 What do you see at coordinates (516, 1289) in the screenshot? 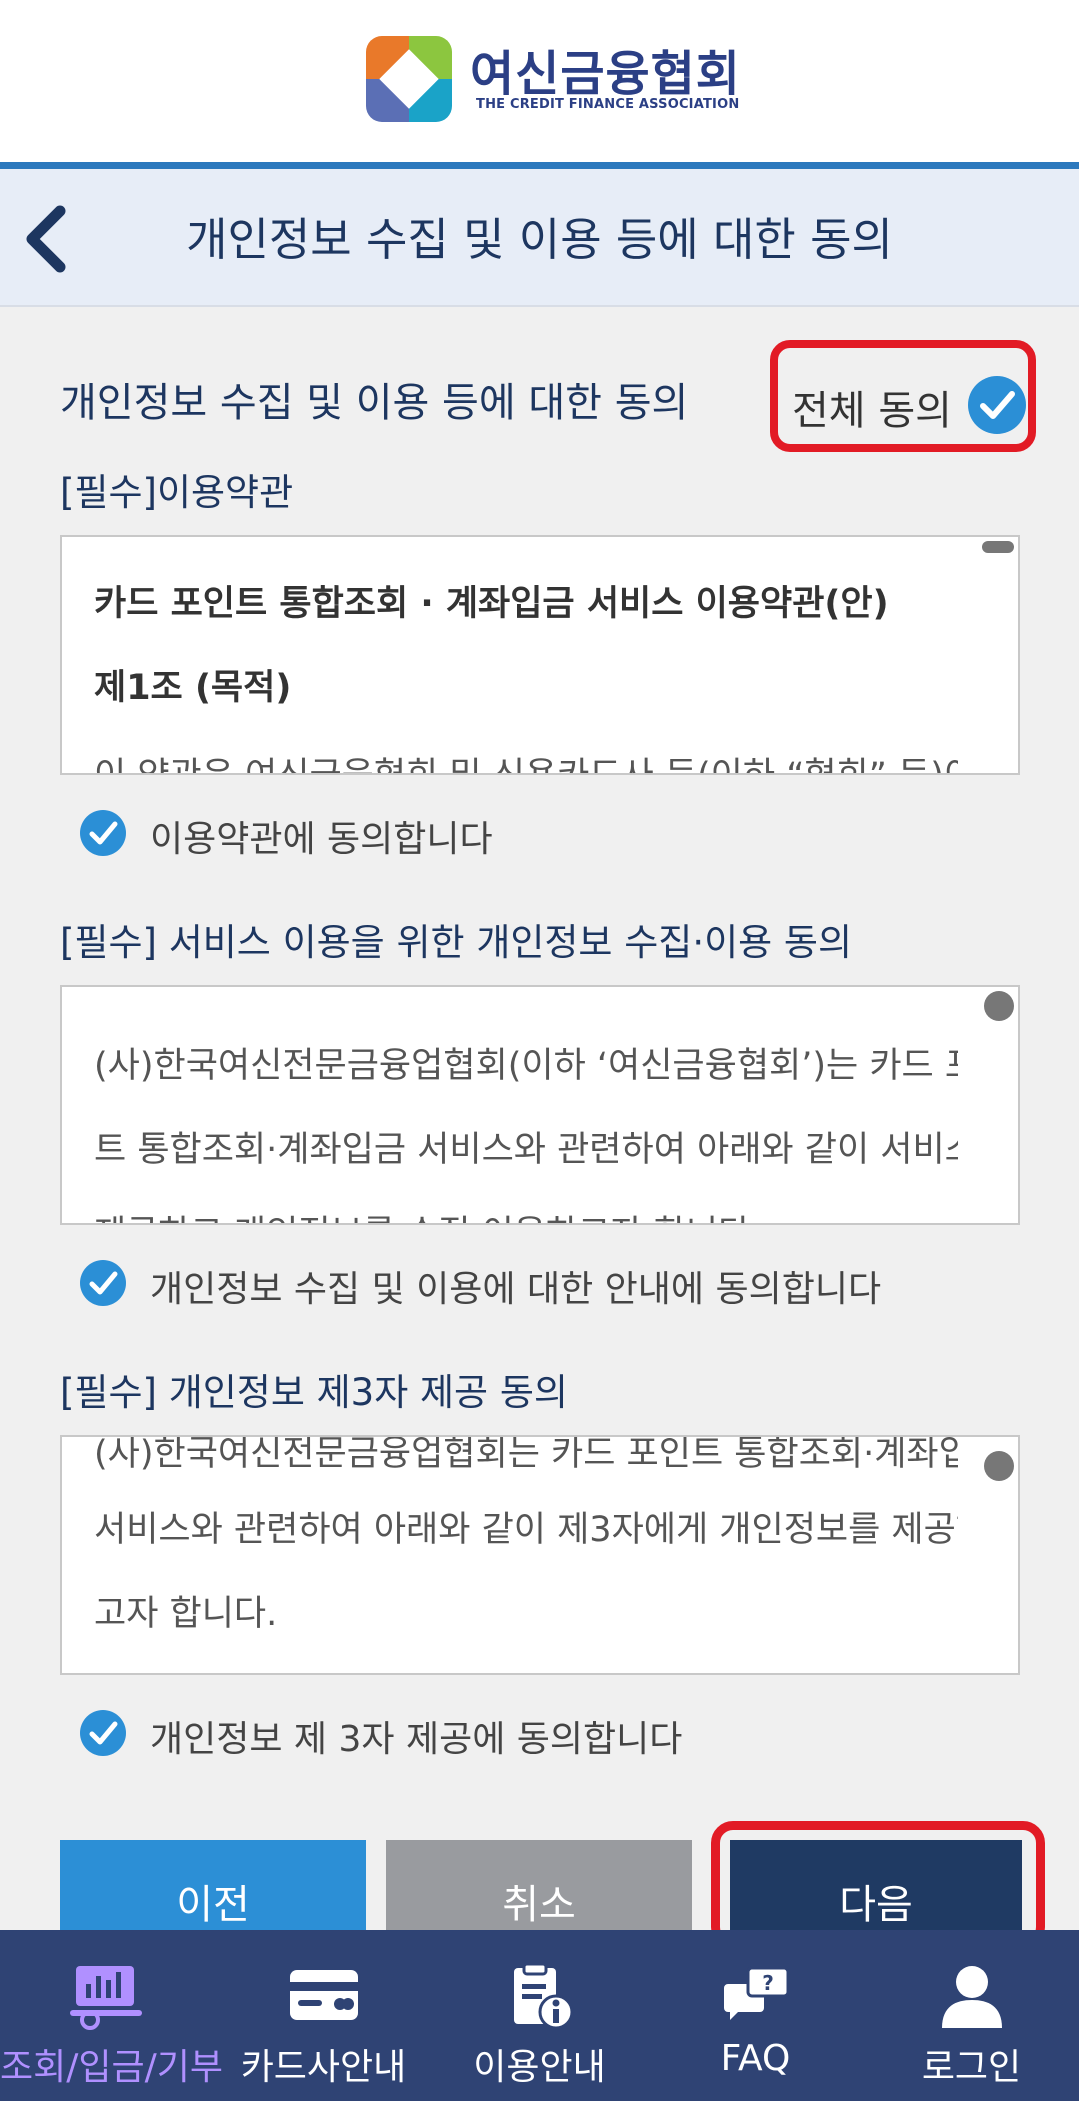
I see `privacy-collect-agree-label: 개인정보 수집 및 이용에 대한 안내에 동의합니다` at bounding box center [516, 1289].